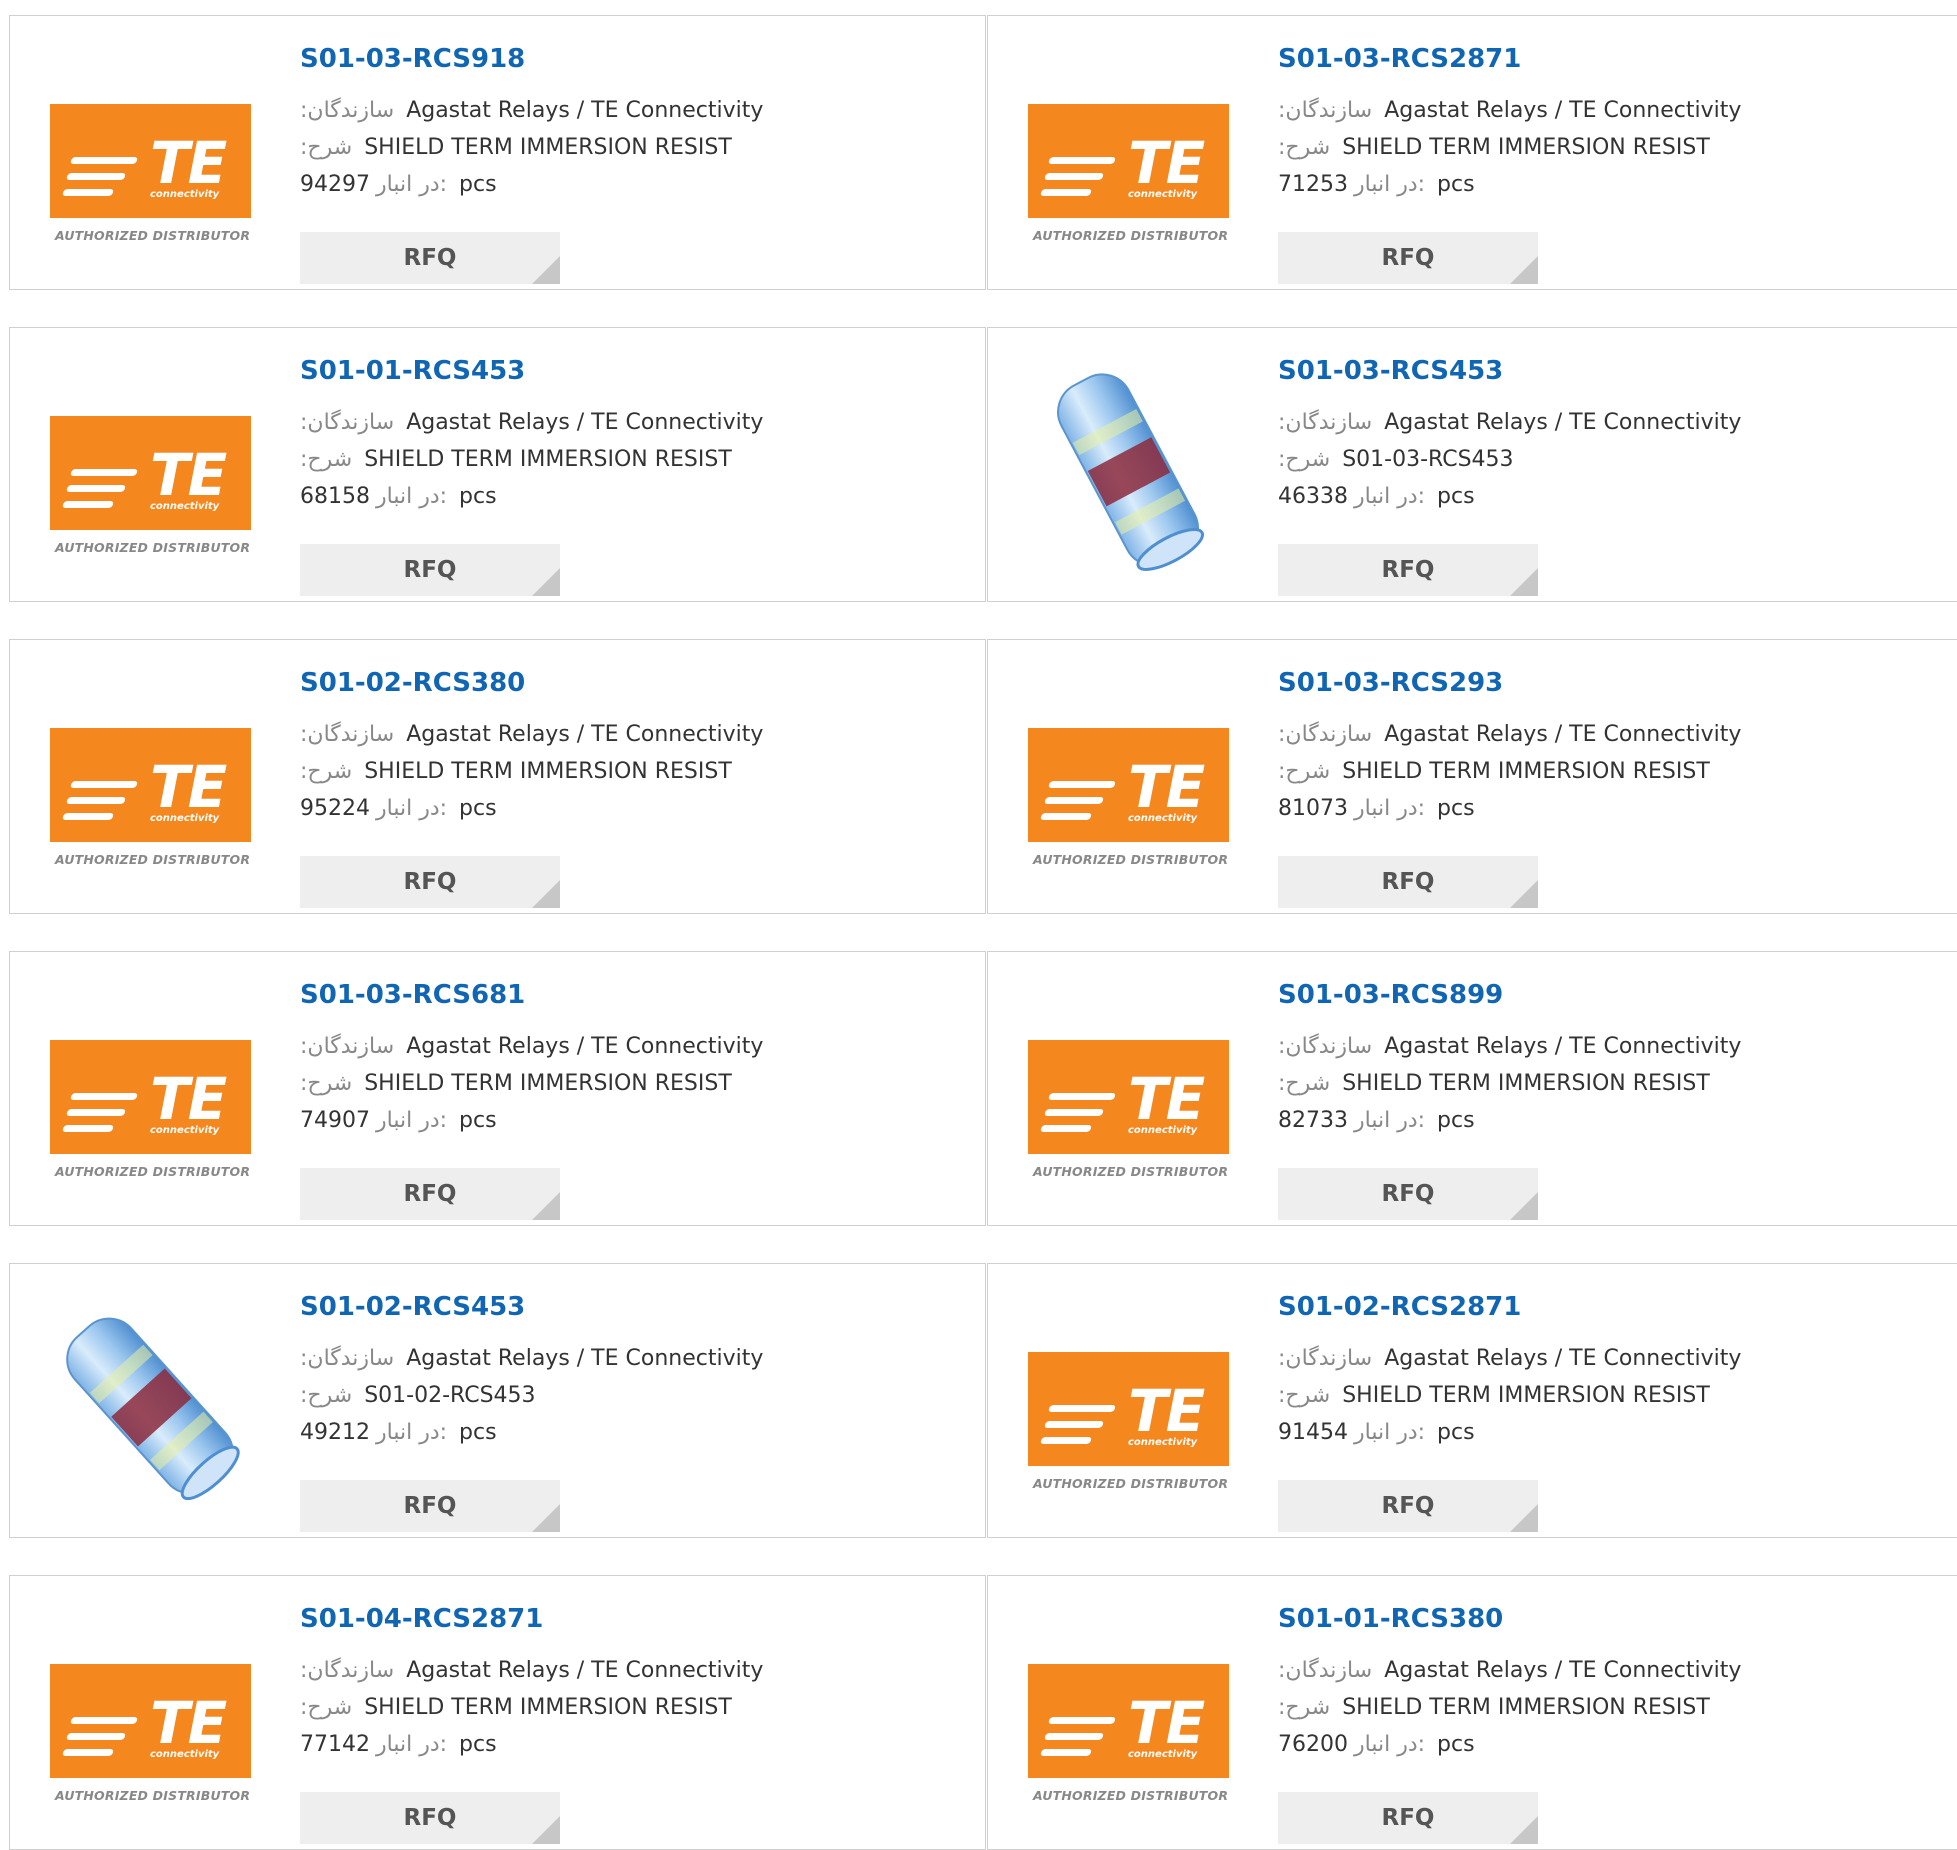 The height and width of the screenshot is (1850, 1957). Describe the element at coordinates (546, 1830) in the screenshot. I see `rfq-corner-decoration` at that location.